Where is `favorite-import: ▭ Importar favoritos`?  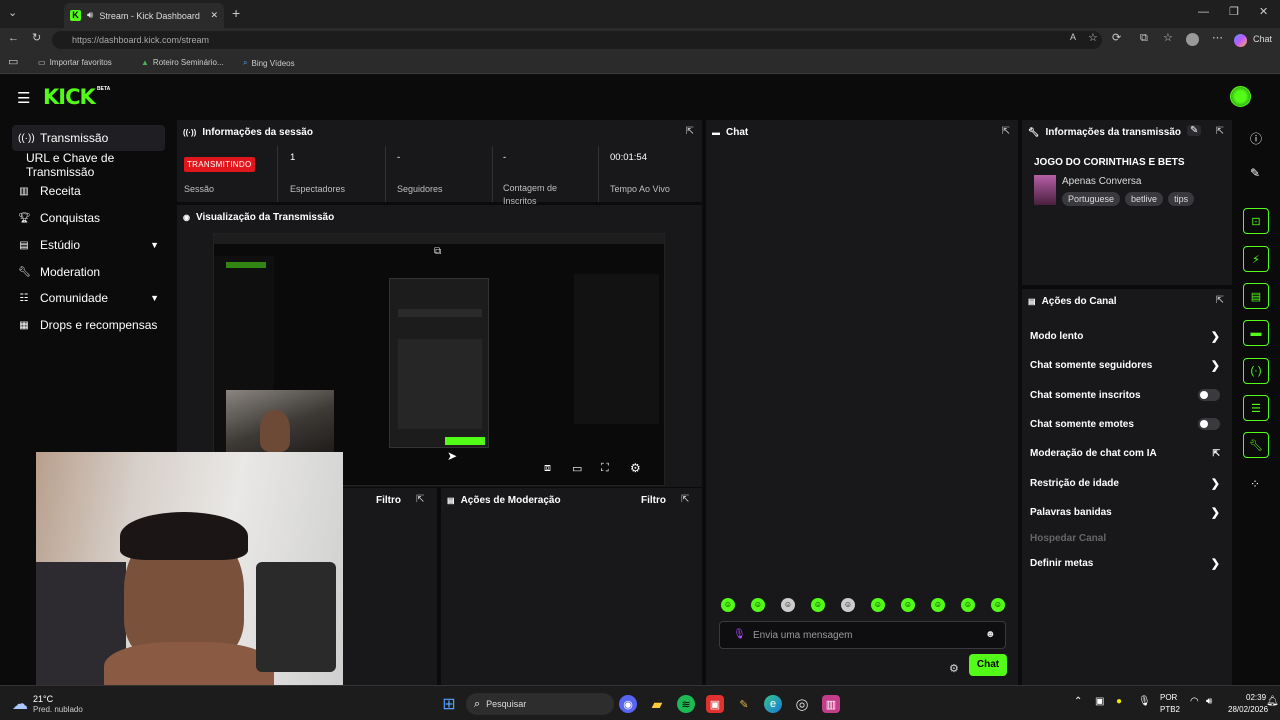 favorite-import: ▭ Importar favoritos is located at coordinates (75, 62).